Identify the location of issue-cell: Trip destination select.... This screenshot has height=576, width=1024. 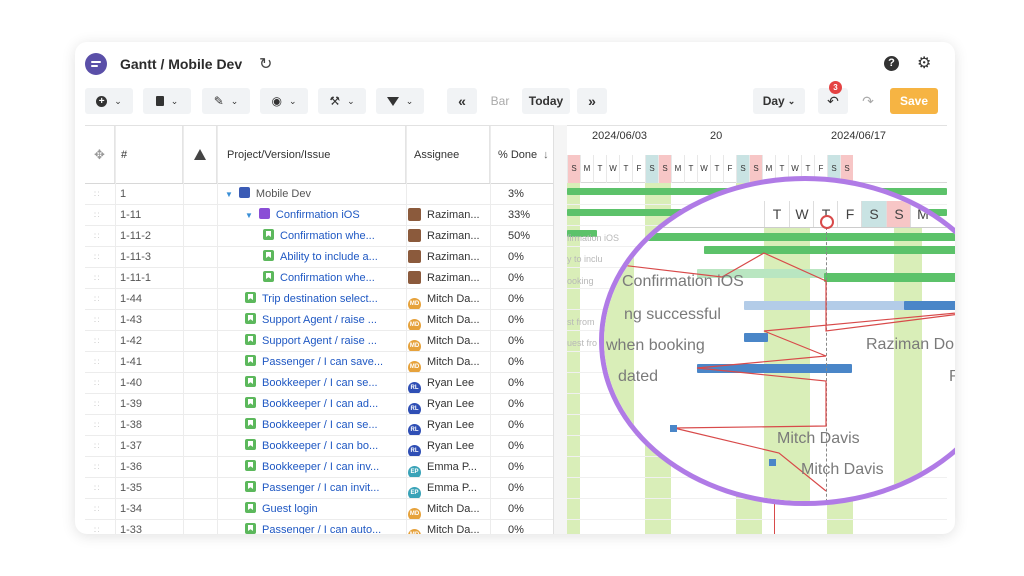
(325, 299).